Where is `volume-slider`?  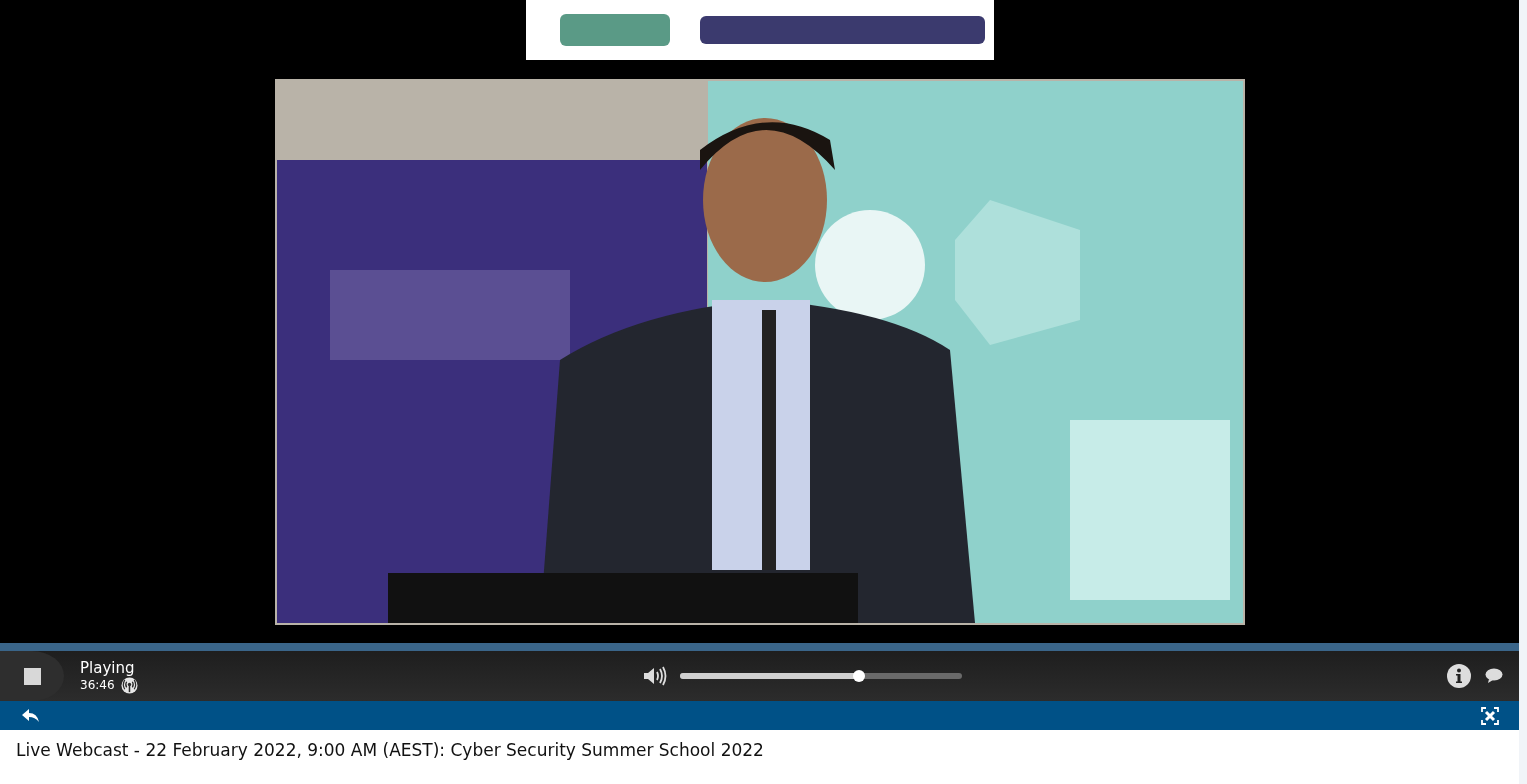
volume-slider is located at coordinates (821, 676).